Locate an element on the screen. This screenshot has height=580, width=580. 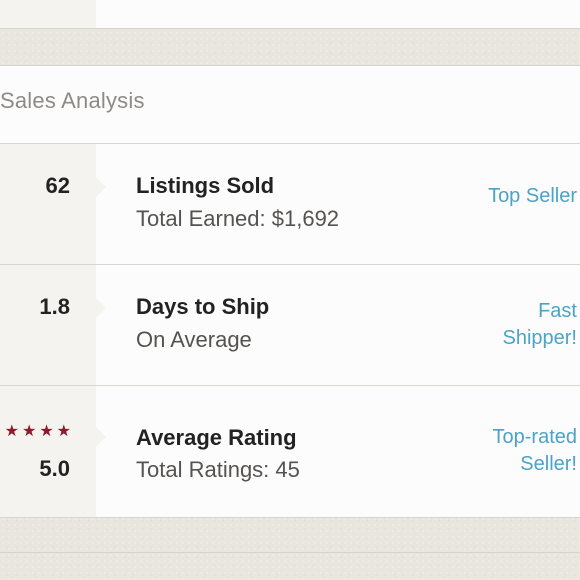
row-title: Average Rating is located at coordinates (216, 437).